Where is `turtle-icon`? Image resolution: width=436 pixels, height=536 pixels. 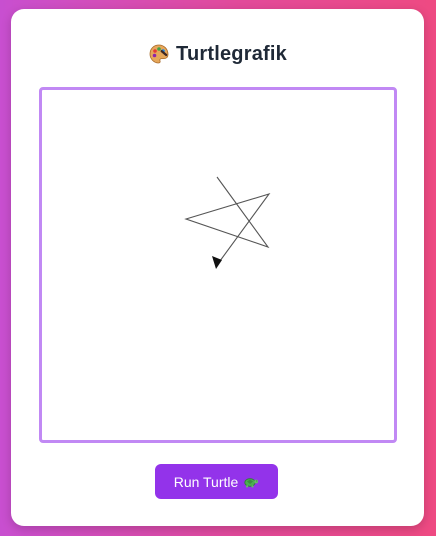
turtle-icon is located at coordinates (251, 482).